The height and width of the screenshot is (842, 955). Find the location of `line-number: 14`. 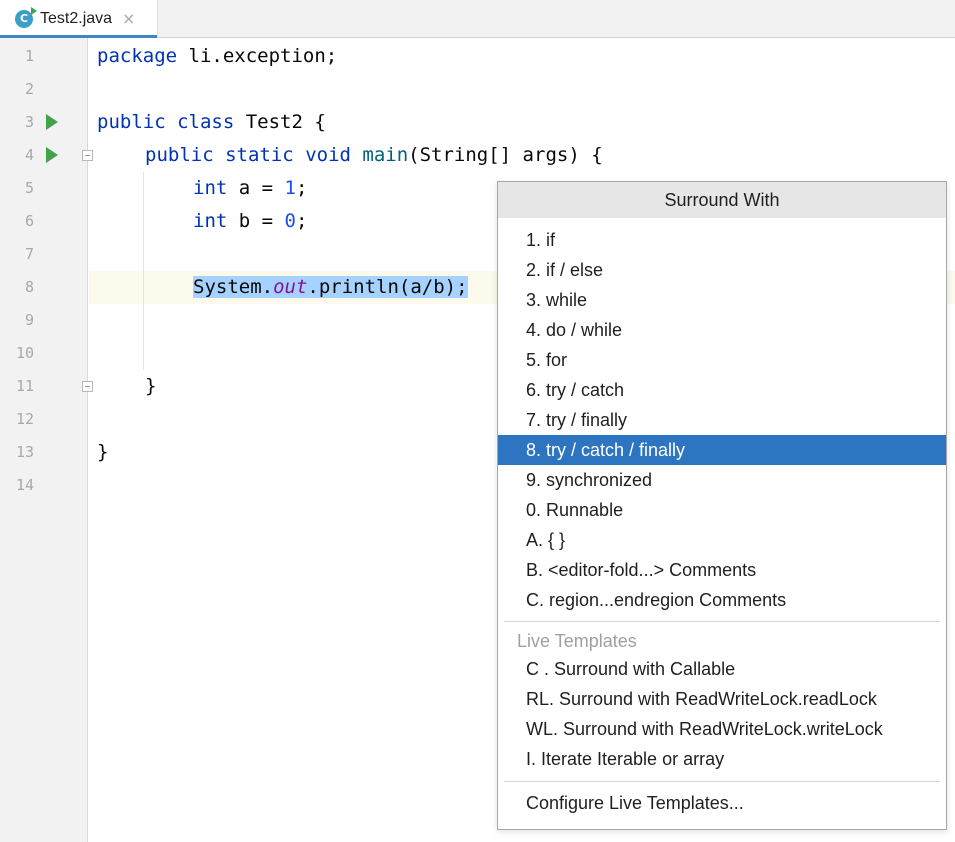

line-number: 14 is located at coordinates (24, 485).